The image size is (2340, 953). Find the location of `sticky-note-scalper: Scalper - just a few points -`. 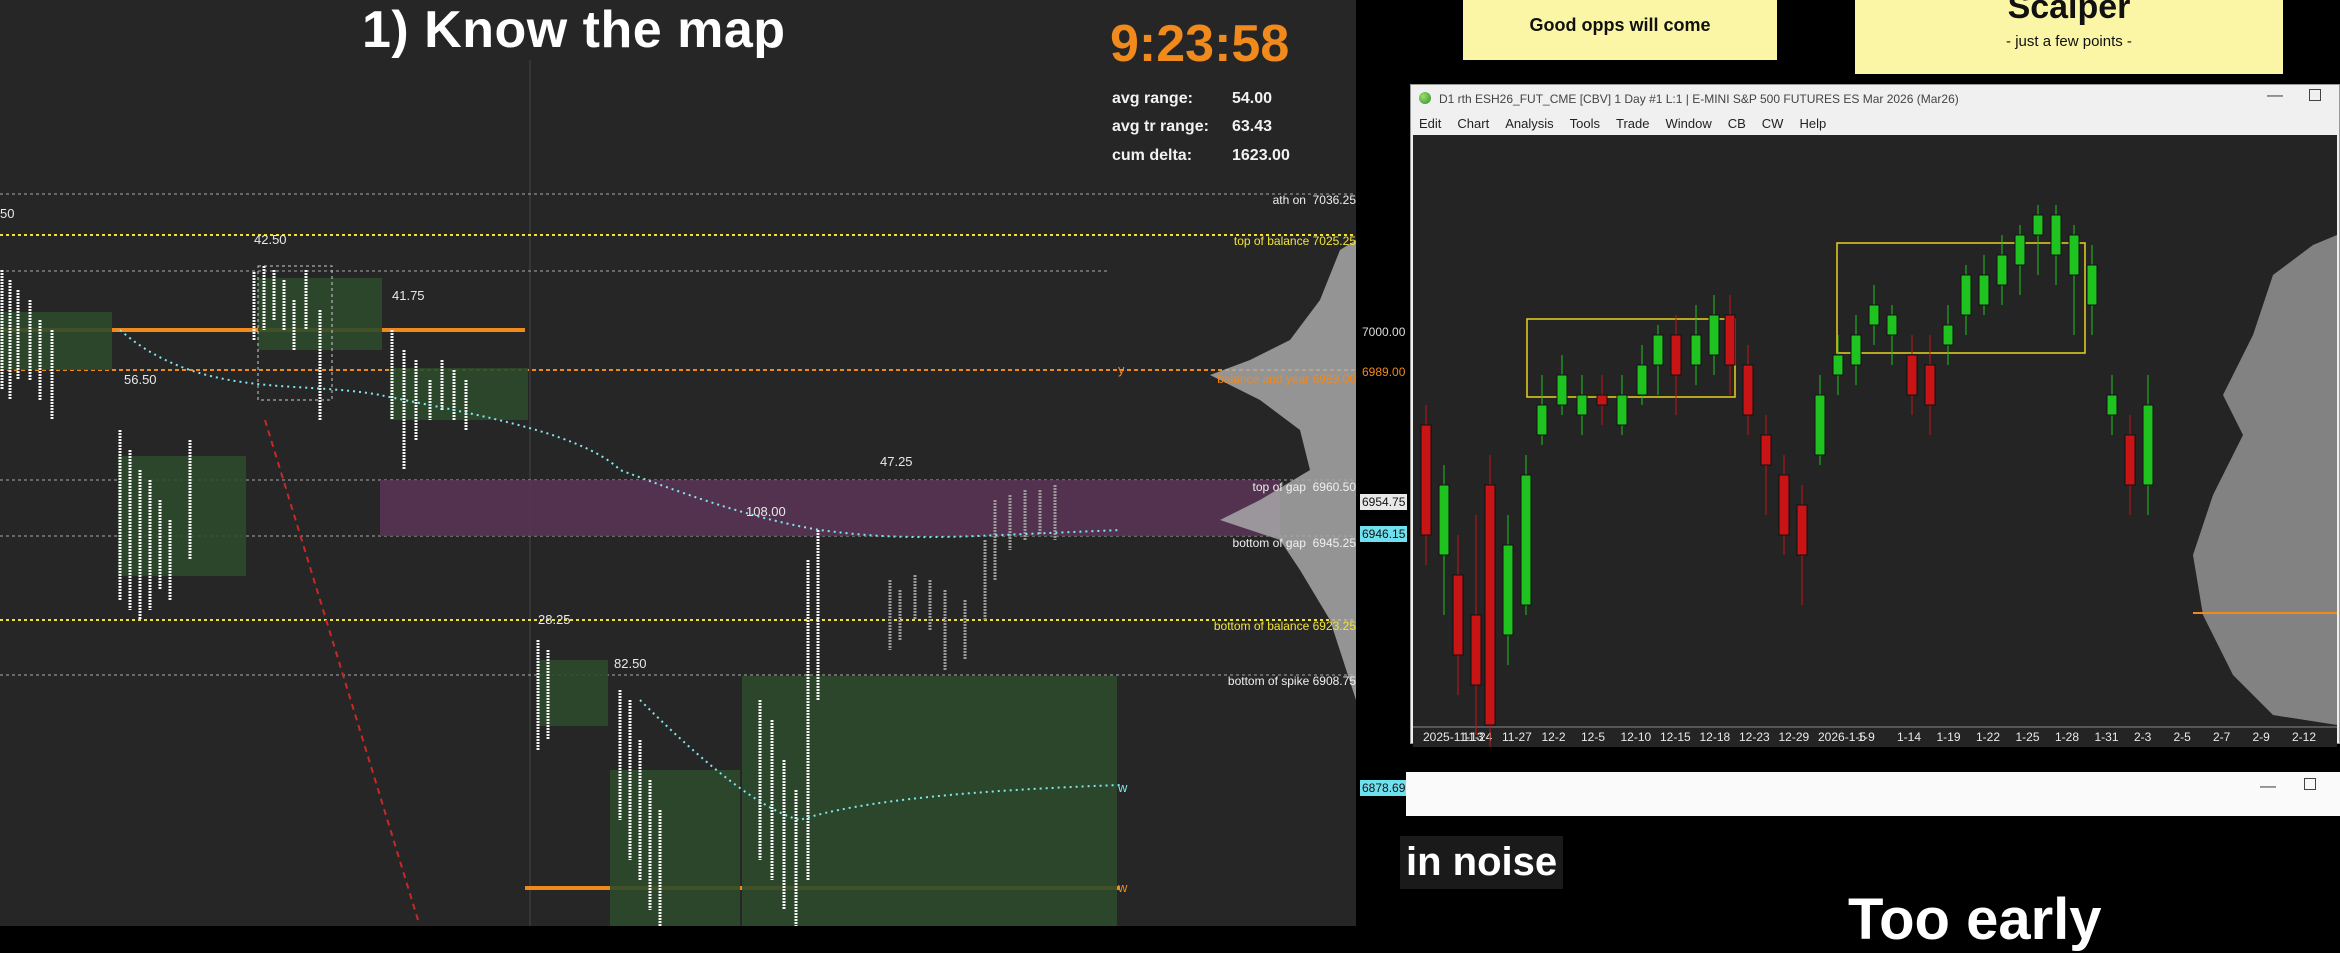

sticky-note-scalper: Scalper - just a few points - is located at coordinates (2069, 37).